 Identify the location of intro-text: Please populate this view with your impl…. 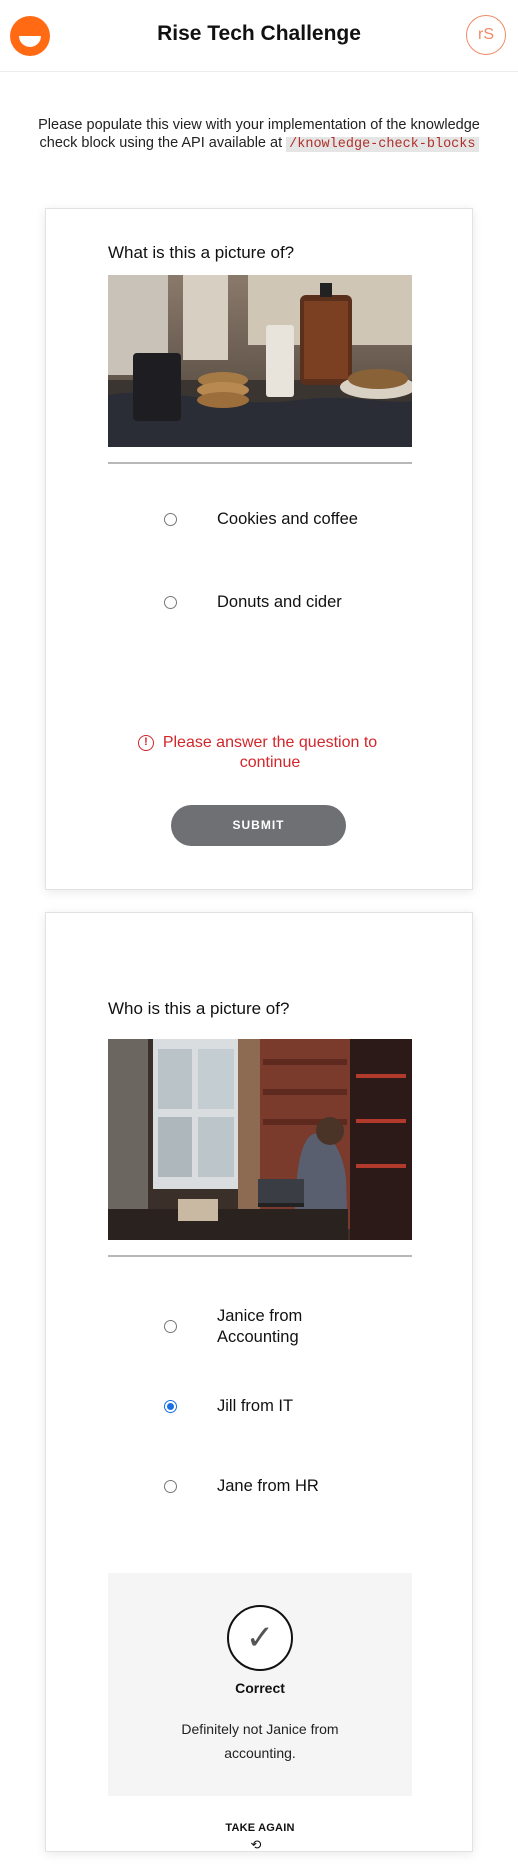
(259, 135).